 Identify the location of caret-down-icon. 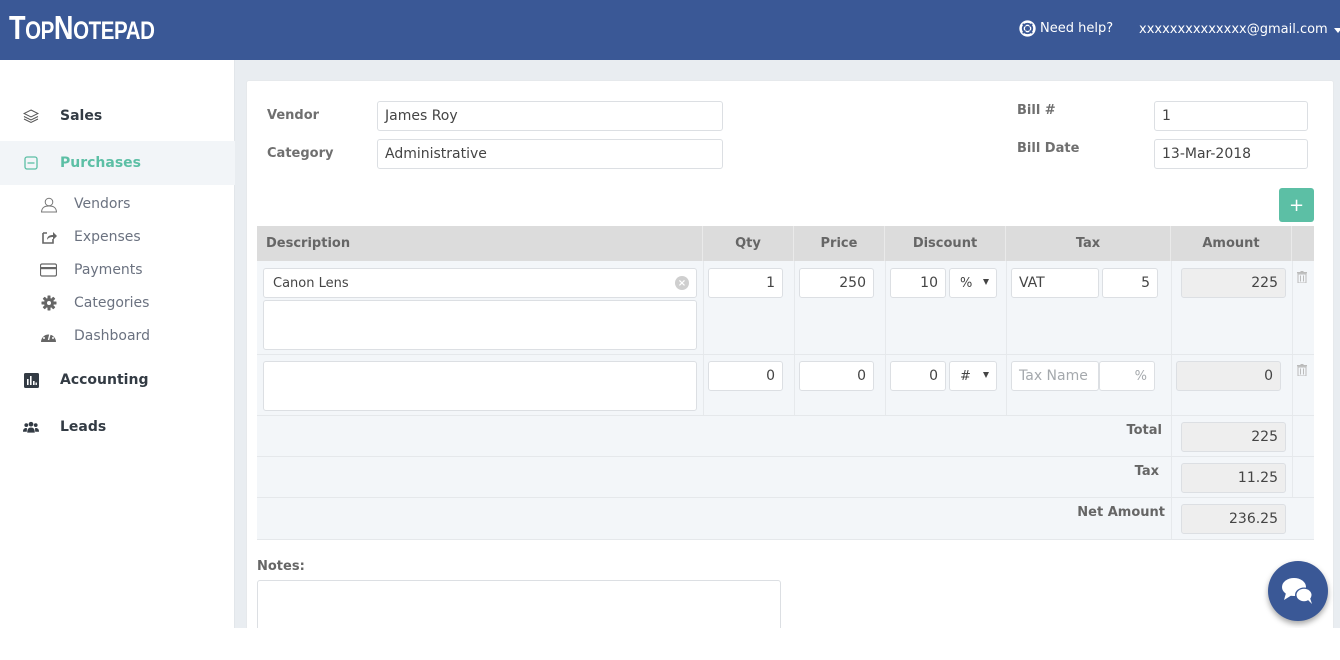
(1336, 30).